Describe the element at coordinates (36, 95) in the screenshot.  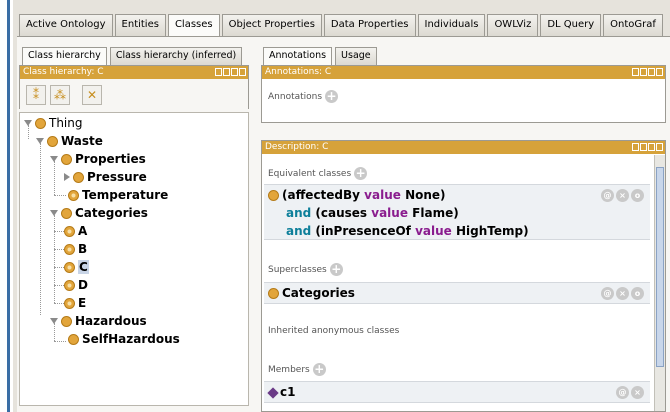
I see `add-subclass-icon: ⁑` at that location.